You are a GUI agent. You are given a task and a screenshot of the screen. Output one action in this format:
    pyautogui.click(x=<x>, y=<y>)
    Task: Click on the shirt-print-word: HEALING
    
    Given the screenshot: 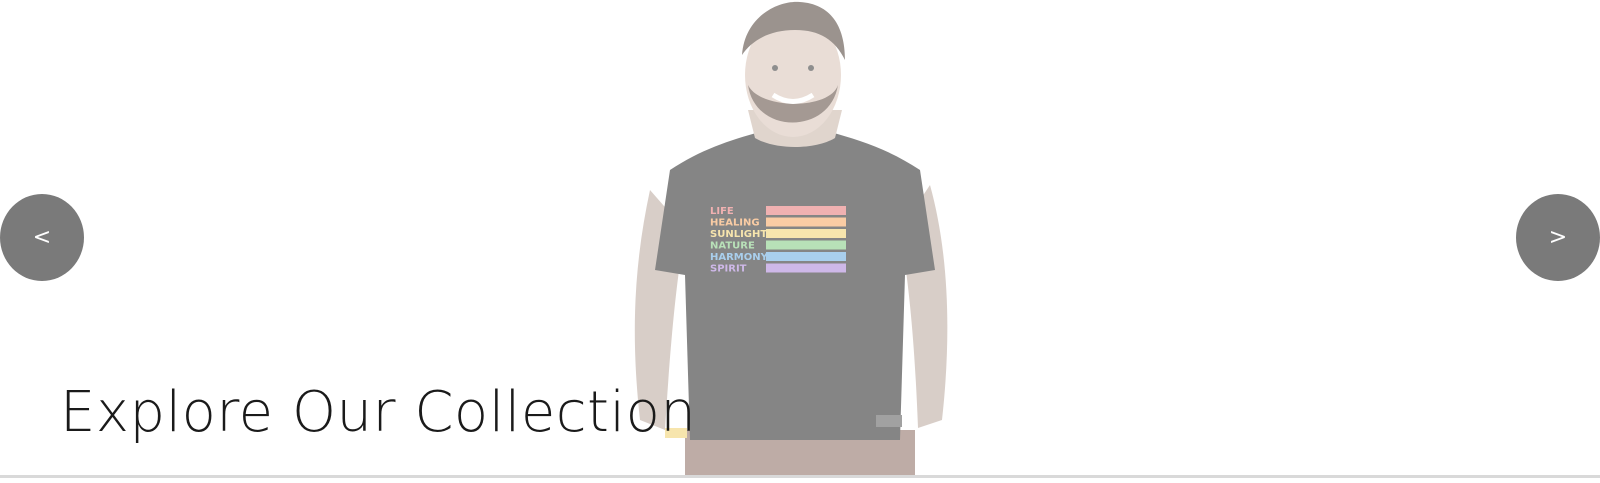 What is the action you would take?
    pyautogui.click(x=735, y=223)
    